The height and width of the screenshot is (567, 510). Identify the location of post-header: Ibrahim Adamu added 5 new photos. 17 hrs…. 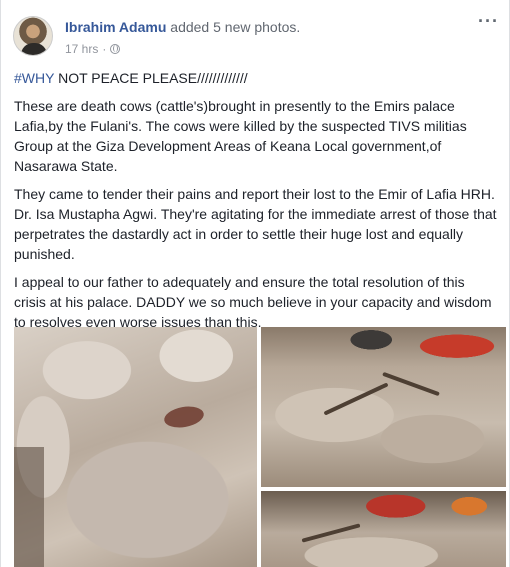
(256, 35).